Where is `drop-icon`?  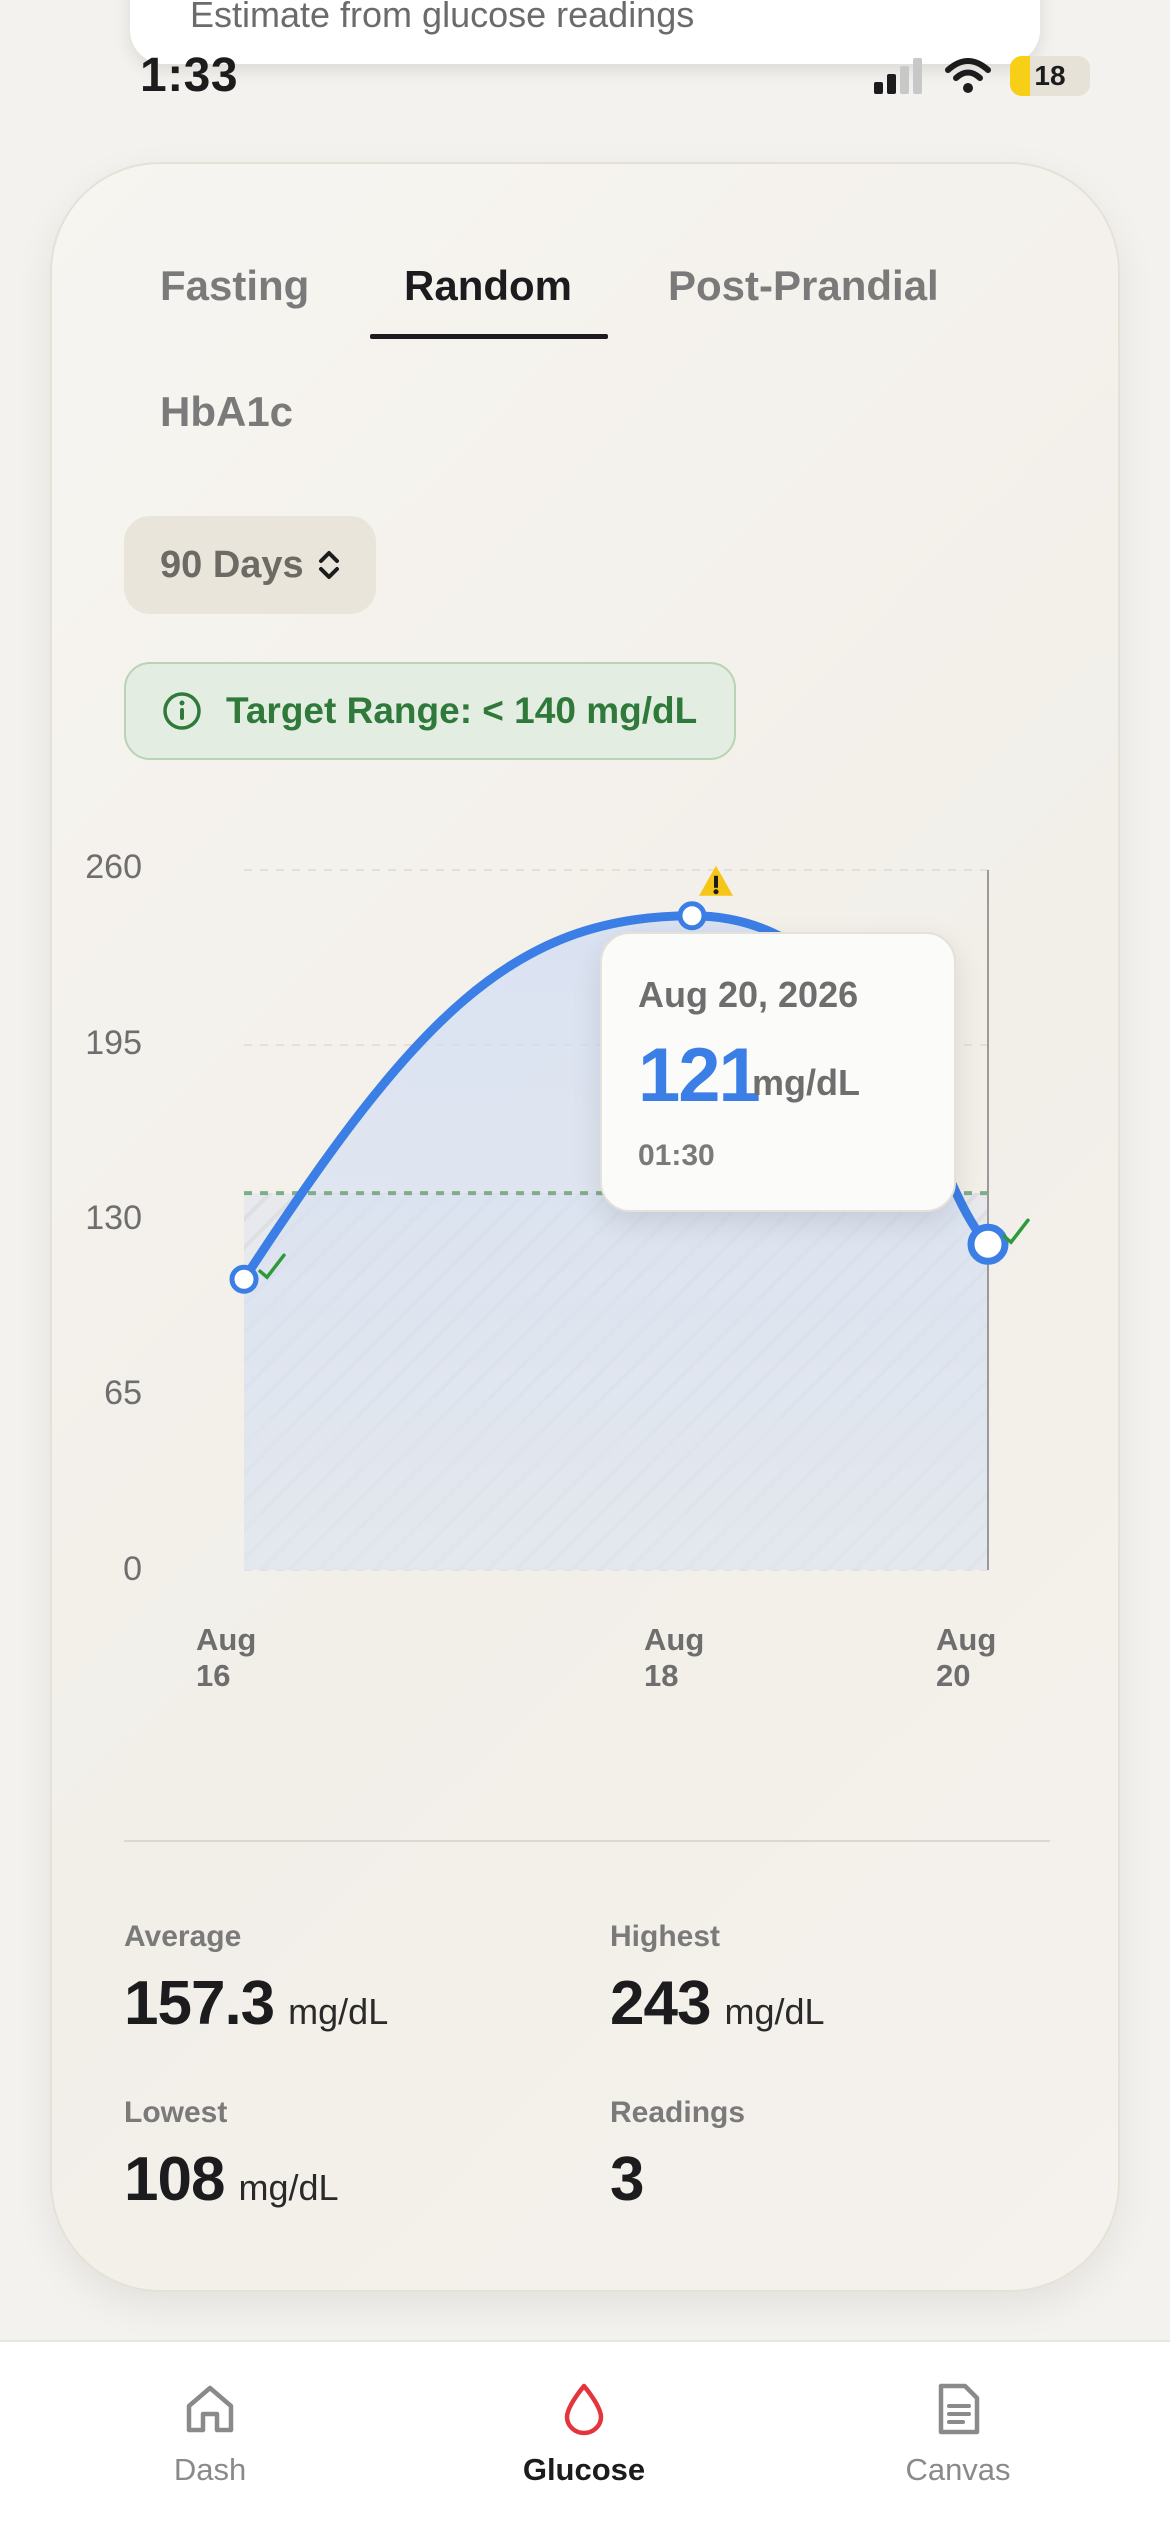 drop-icon is located at coordinates (584, 2409).